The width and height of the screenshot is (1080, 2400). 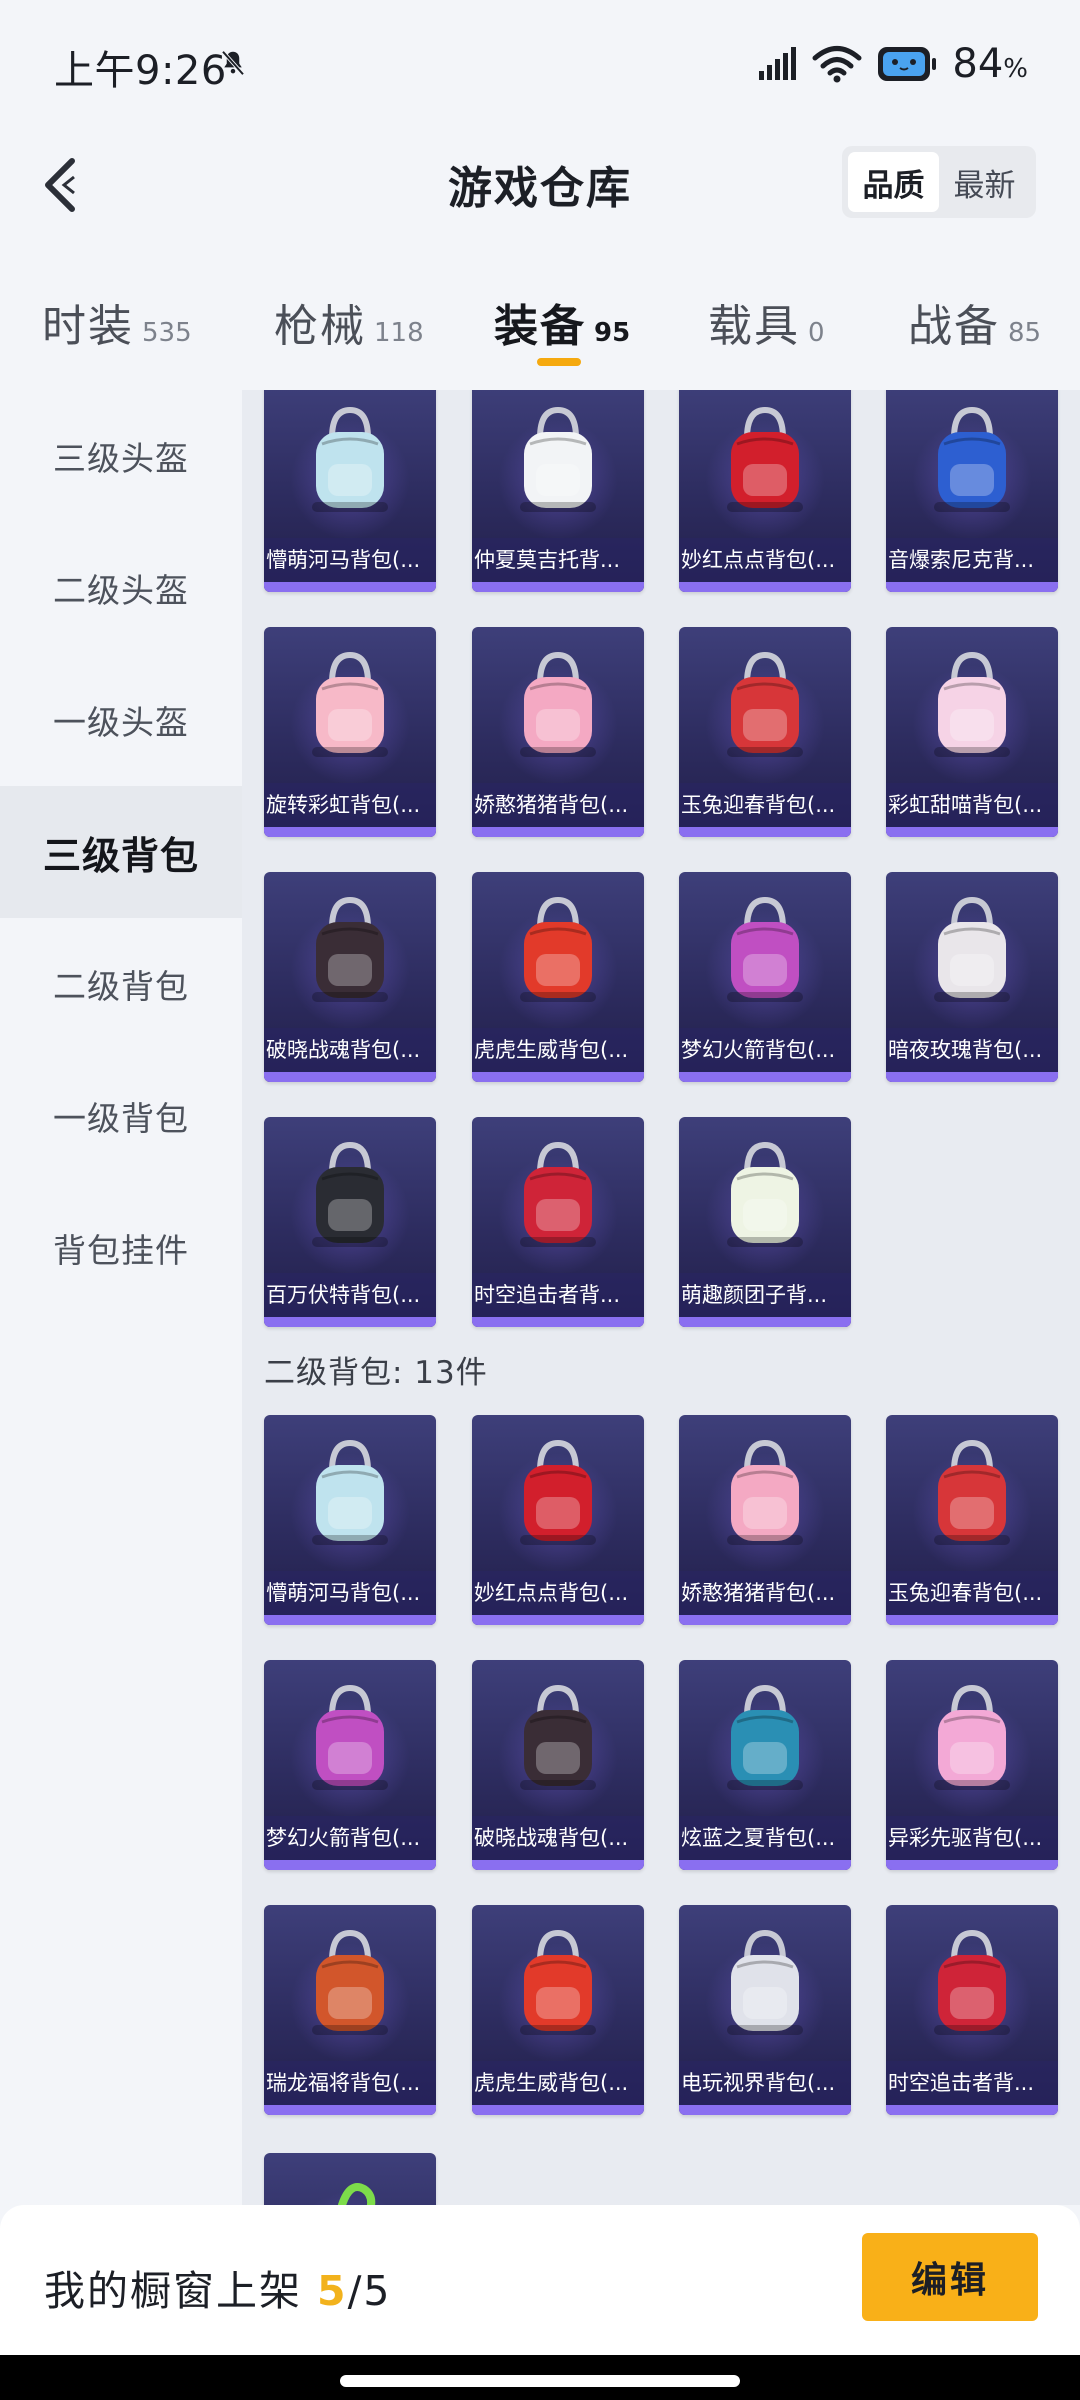 I want to click on sidebar-item-backpack-lv2: 二级背包, so click(x=121, y=984).